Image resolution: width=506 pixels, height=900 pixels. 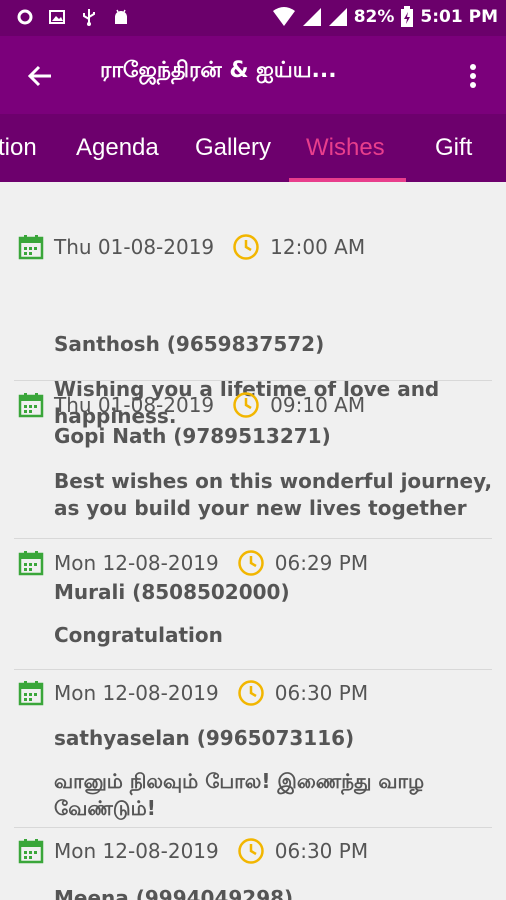 I want to click on status-right: 82% 5:01 PM, so click(x=385, y=17).